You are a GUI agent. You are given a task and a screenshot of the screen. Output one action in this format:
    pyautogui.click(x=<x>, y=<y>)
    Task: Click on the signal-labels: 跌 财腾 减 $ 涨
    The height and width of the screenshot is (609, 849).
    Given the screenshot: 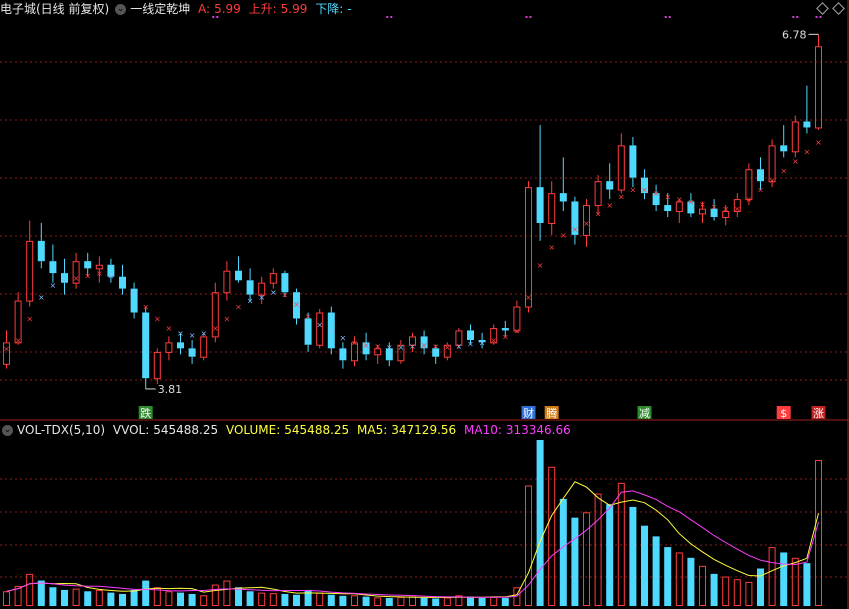 What is the action you would take?
    pyautogui.click(x=482, y=413)
    